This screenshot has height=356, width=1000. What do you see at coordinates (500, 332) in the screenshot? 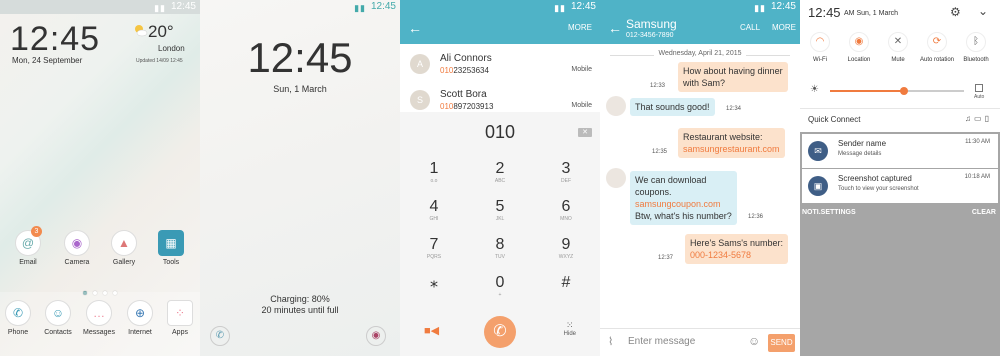
I see `call-button: ✆` at bounding box center [500, 332].